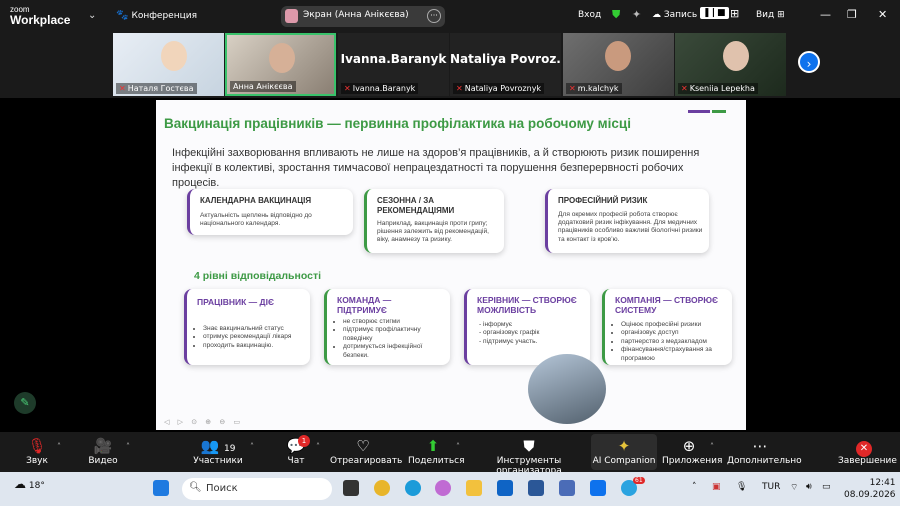 The height and width of the screenshot is (506, 900). What do you see at coordinates (764, 461) in the screenshot?
I see `more-label: Дополнительно` at bounding box center [764, 461].